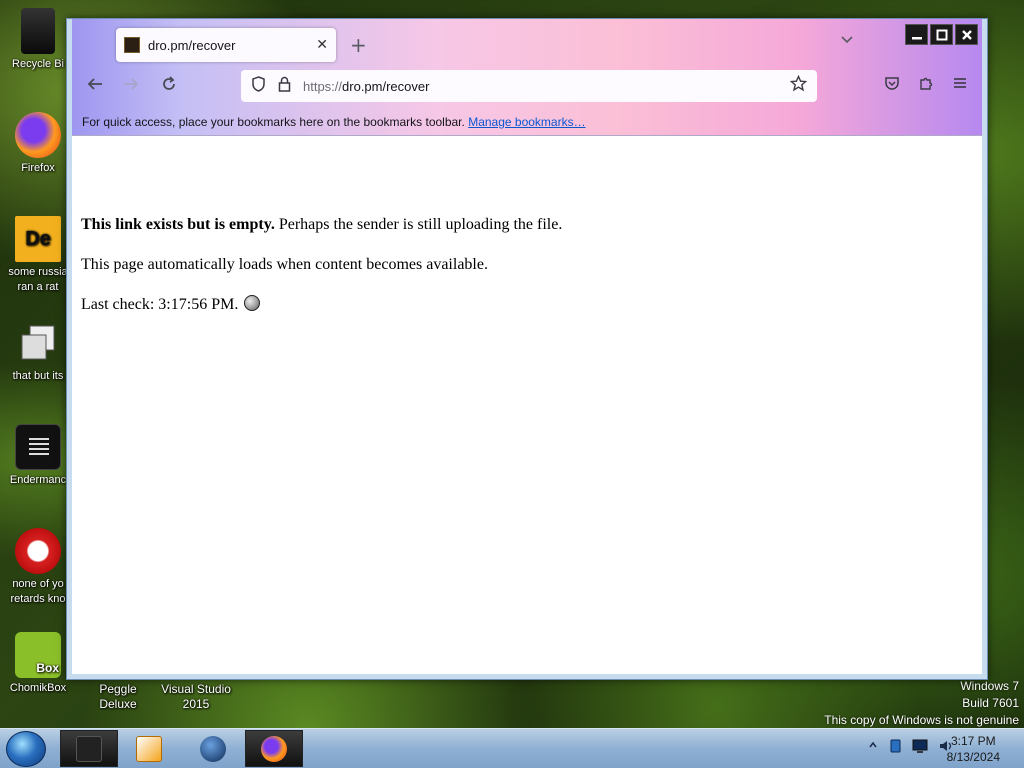 The height and width of the screenshot is (768, 1024). I want to click on network-monitor-icon, so click(920, 747).